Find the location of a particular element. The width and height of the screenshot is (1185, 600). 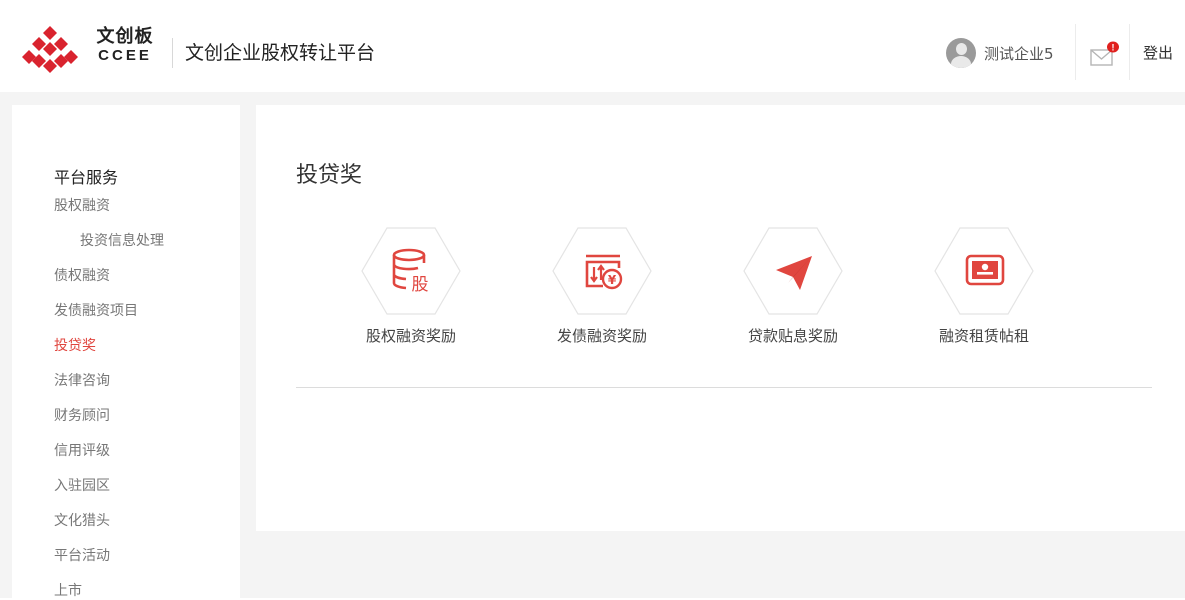

logo-english-name: CCEE is located at coordinates (125, 55).